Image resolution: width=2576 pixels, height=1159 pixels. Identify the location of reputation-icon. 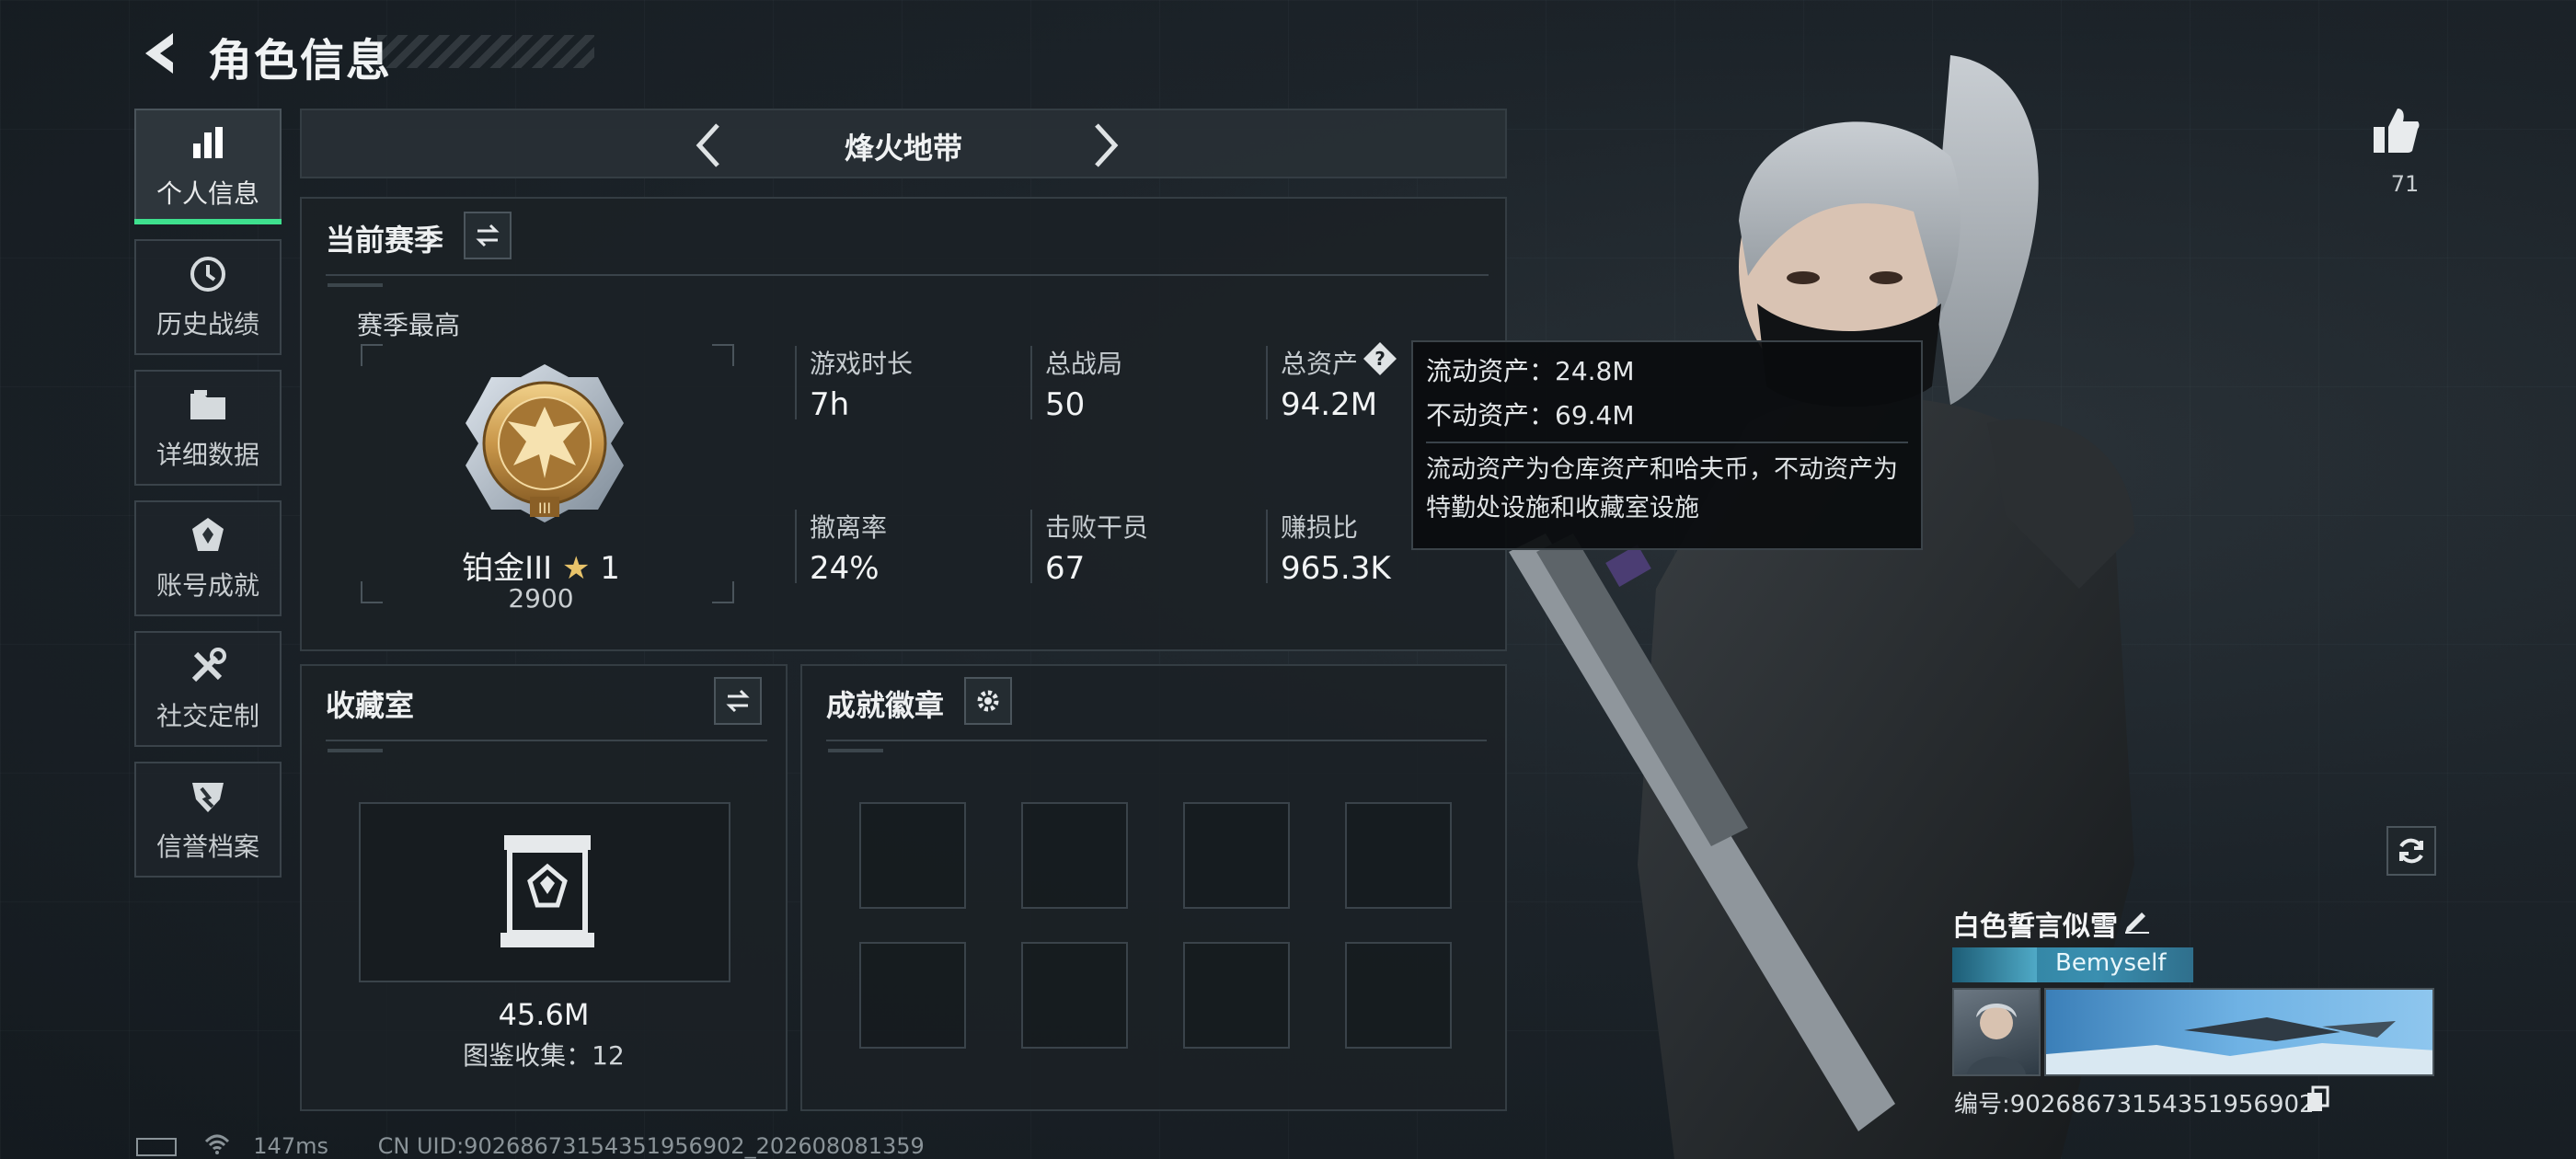
(208, 796).